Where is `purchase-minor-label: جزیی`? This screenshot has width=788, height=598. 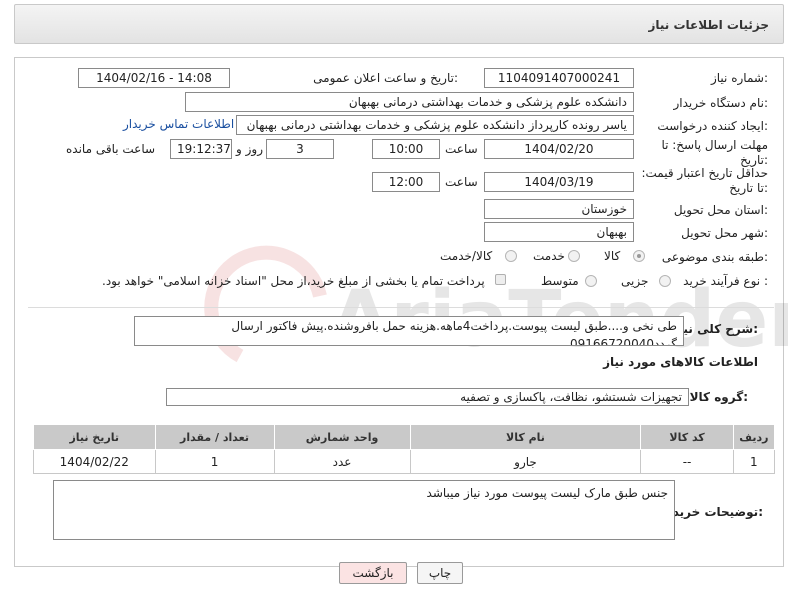 purchase-minor-label: جزیی is located at coordinates (635, 281).